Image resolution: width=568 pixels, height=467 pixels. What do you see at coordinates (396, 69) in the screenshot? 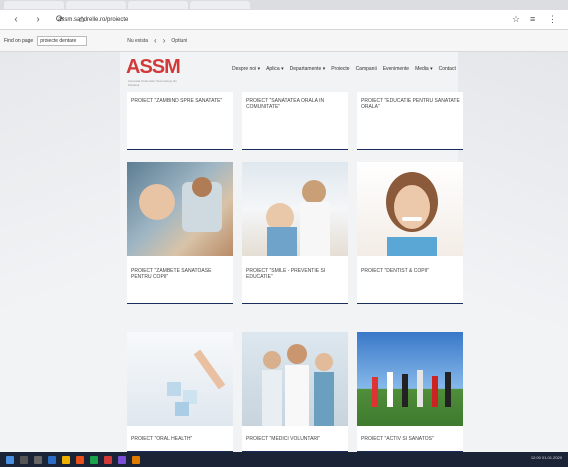
I see `menu-item: Evenimente` at bounding box center [396, 69].